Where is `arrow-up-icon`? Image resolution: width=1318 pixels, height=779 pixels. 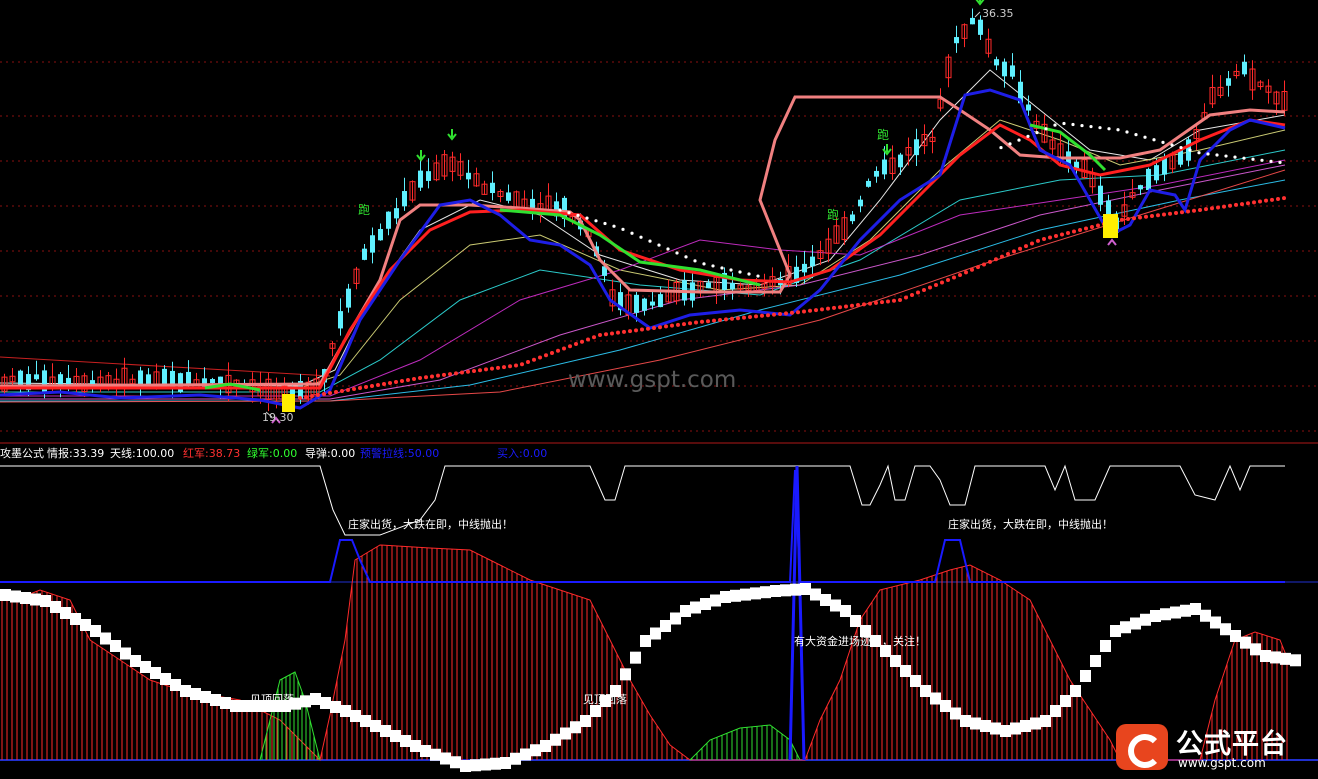 arrow-up-icon is located at coordinates (1112, 242).